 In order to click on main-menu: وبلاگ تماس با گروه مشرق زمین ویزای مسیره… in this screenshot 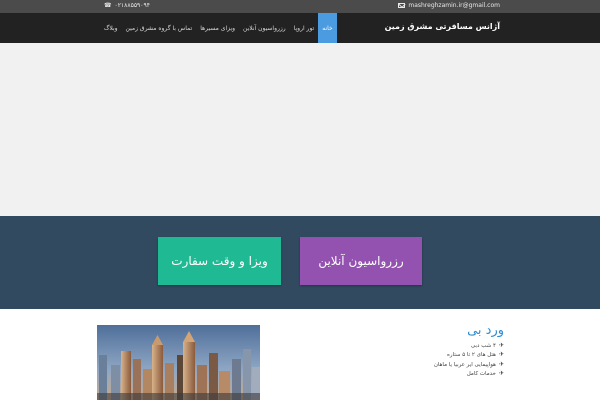, I will do `click(218, 28)`.